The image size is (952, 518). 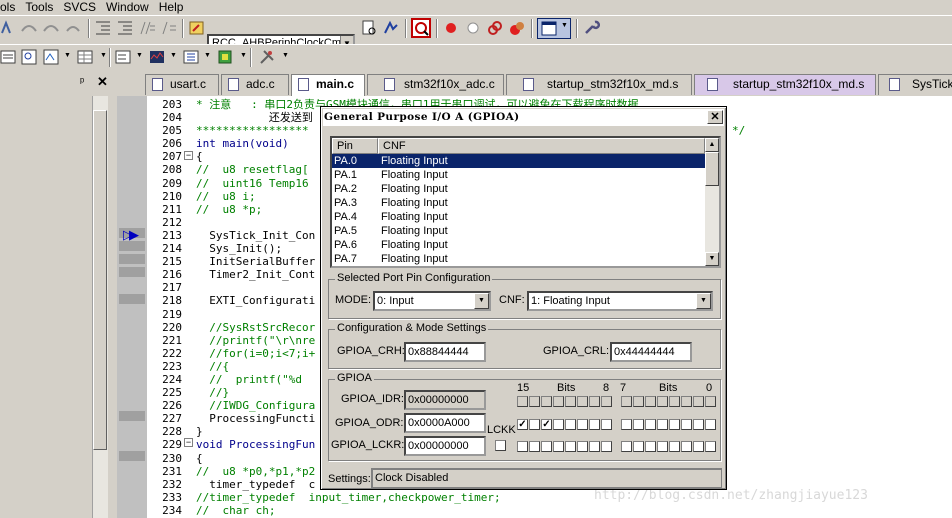 What do you see at coordinates (518, 245) in the screenshot?
I see `pin-row: PA.6 Floating Input` at bounding box center [518, 245].